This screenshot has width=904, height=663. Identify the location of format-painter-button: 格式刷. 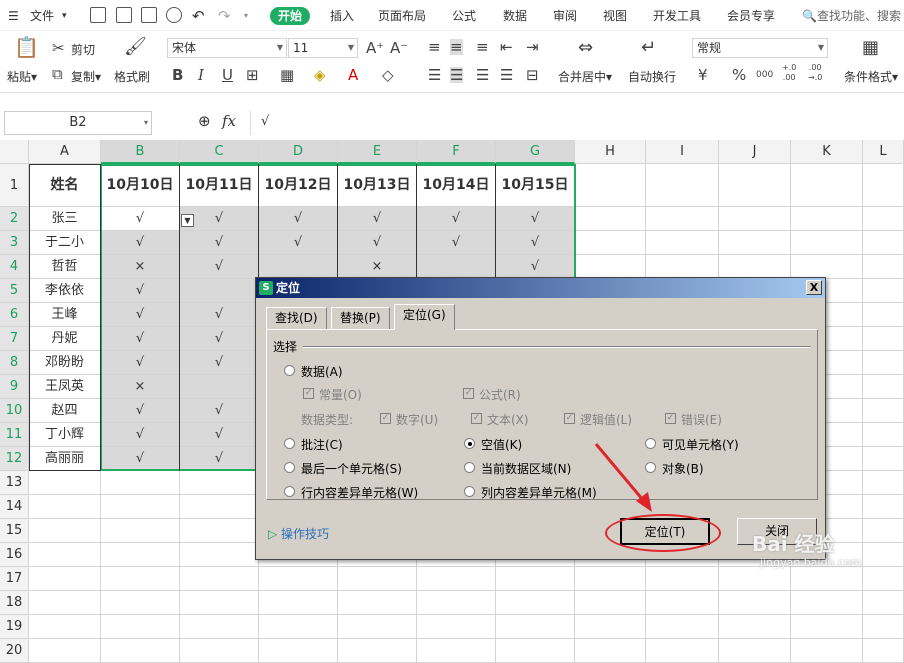
(132, 76).